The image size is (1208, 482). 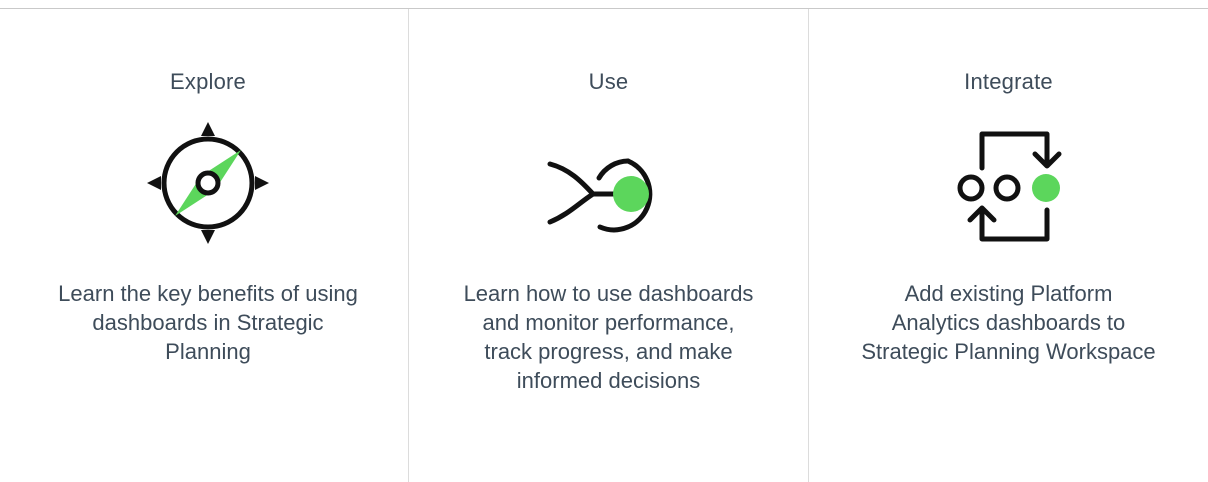 I want to click on compass-icon, so click(x=208, y=183).